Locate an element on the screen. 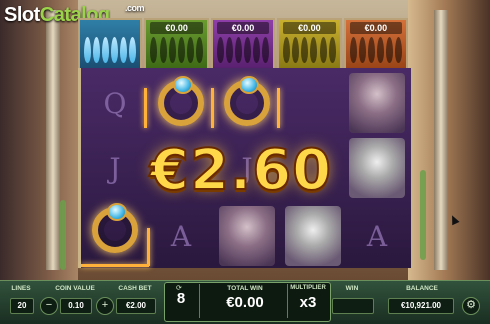  gear-icon: ⚙ is located at coordinates (471, 305).